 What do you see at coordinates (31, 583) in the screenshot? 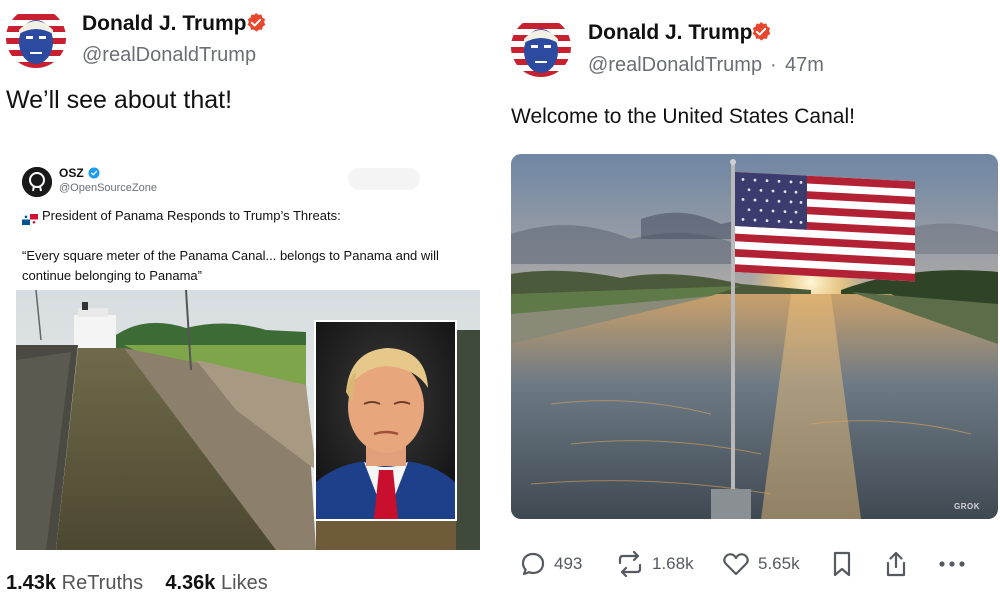
I see `retruths-count: 1.43k` at bounding box center [31, 583].